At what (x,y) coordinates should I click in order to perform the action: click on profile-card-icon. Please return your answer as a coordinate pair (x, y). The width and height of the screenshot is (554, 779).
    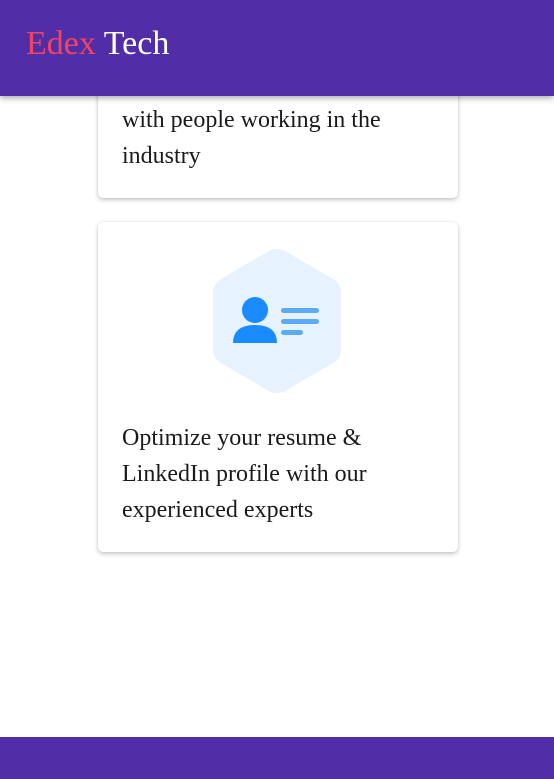
    Looking at the image, I should click on (277, 321).